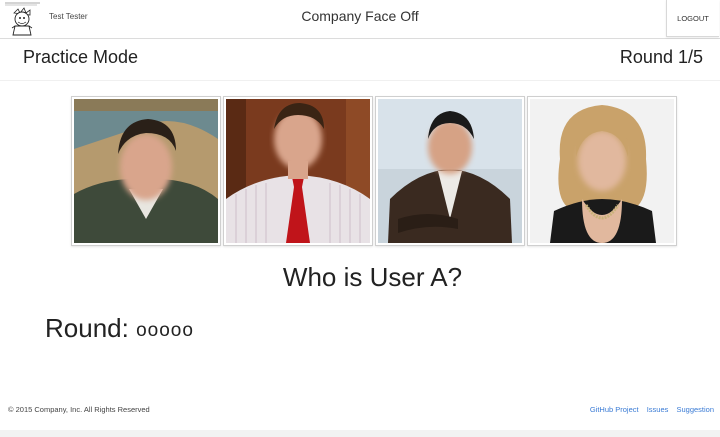 The width and height of the screenshot is (720, 437). Describe the element at coordinates (661, 57) in the screenshot. I see `round-counter: Round 1/5` at that location.